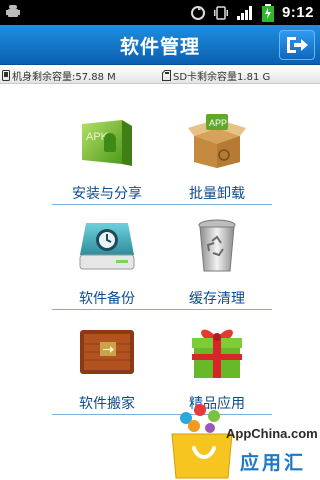 Image resolution: width=320 pixels, height=480 pixels. I want to click on sync-icon, so click(197, 12).